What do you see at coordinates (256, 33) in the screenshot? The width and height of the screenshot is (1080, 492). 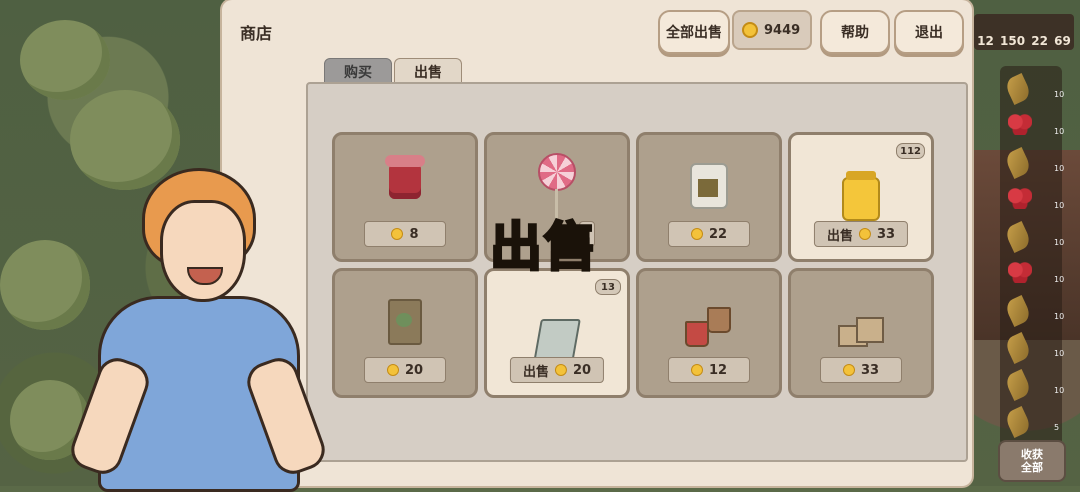 I see `shop-title: 商店` at bounding box center [256, 33].